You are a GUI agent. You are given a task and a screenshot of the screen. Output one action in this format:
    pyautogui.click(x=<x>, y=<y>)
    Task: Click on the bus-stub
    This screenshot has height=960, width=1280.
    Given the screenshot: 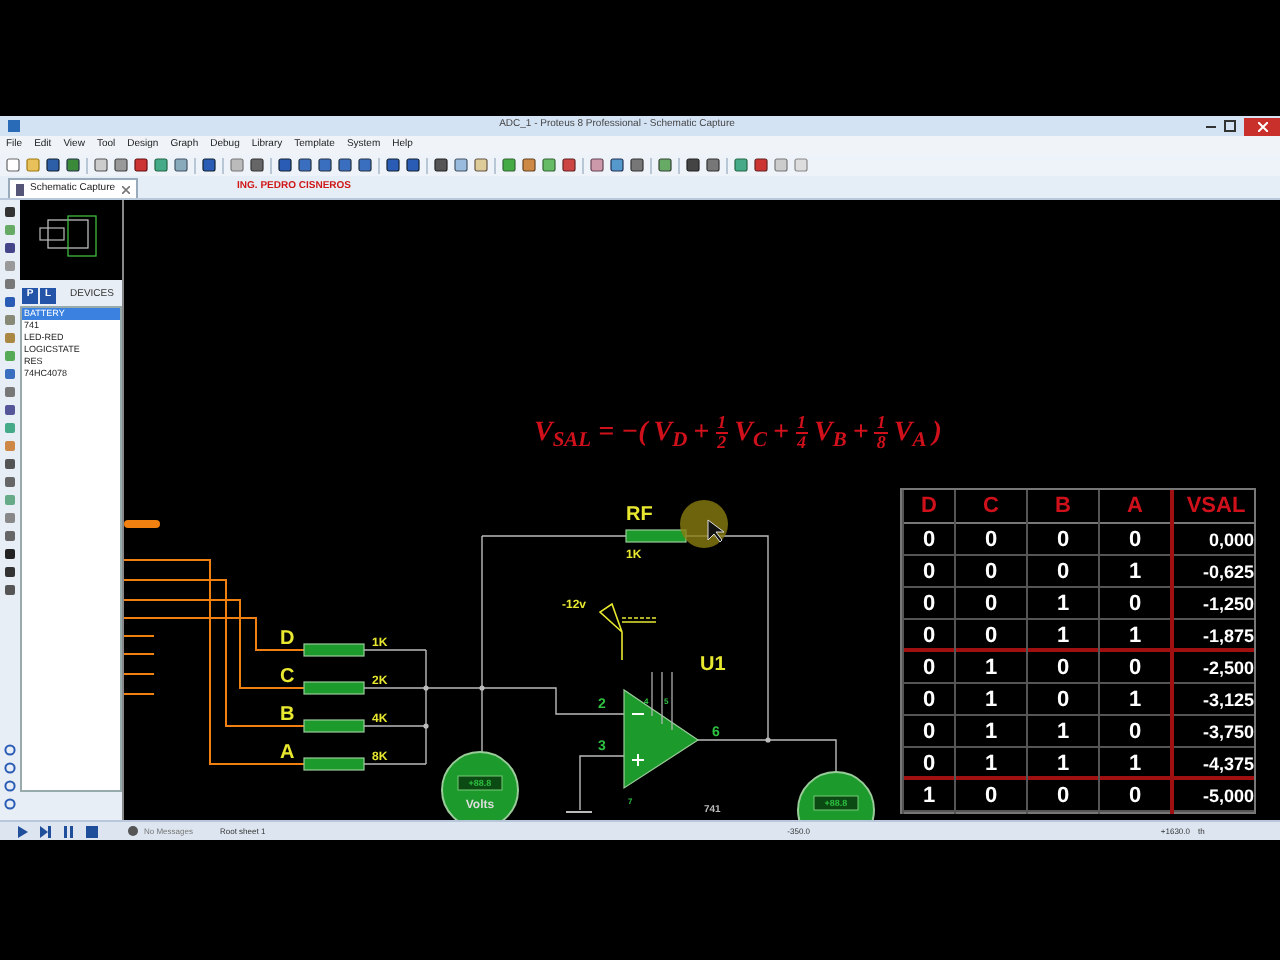 What is the action you would take?
    pyautogui.click(x=142, y=524)
    